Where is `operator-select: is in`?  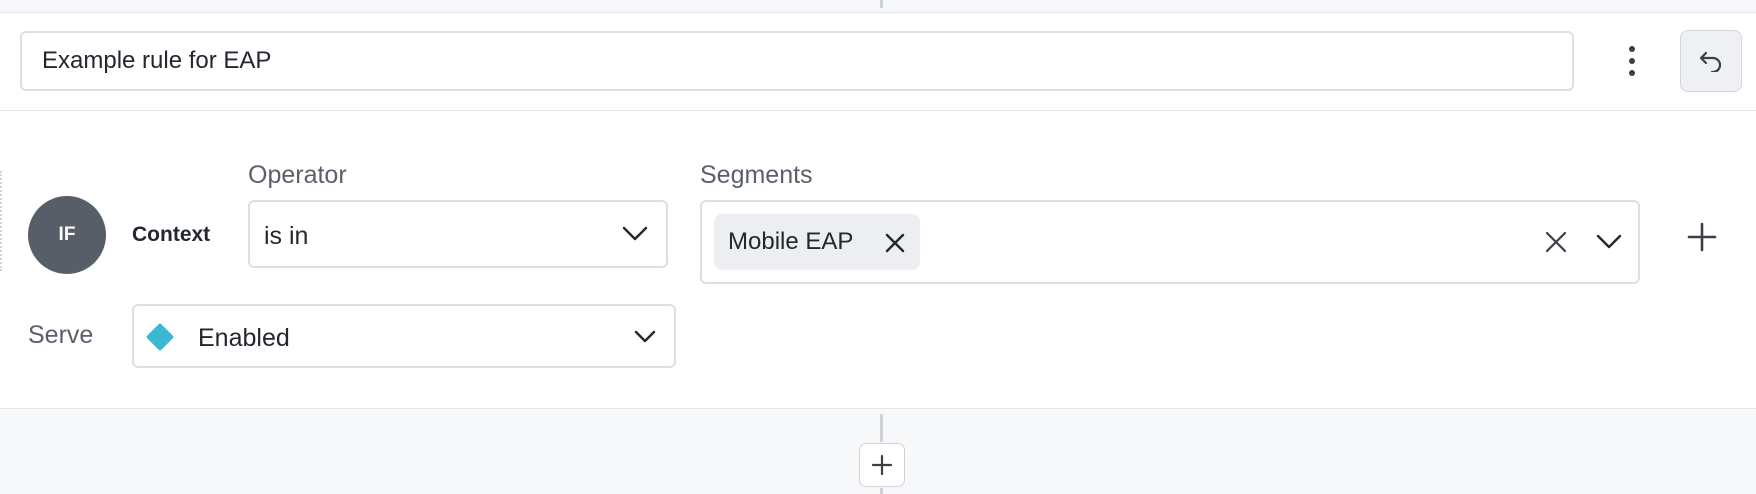
operator-select: is in is located at coordinates (458, 234).